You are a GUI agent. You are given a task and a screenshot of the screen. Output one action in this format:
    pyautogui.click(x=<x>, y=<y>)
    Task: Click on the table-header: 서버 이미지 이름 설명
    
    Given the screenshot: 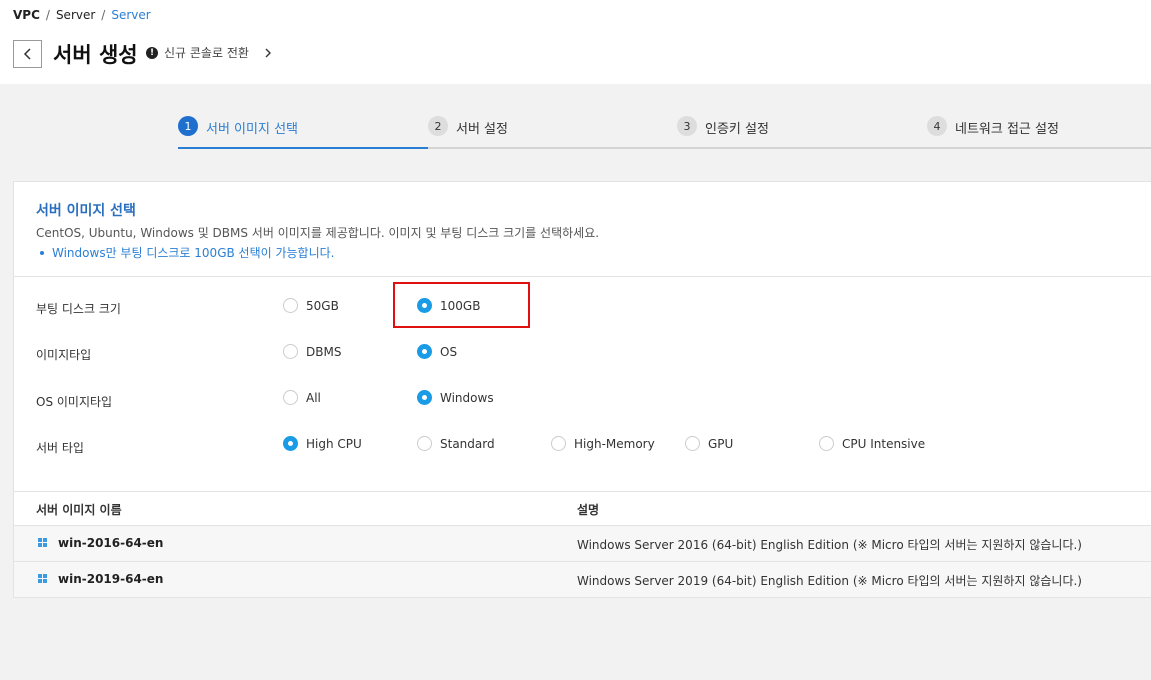 What is the action you would take?
    pyautogui.click(x=582, y=508)
    